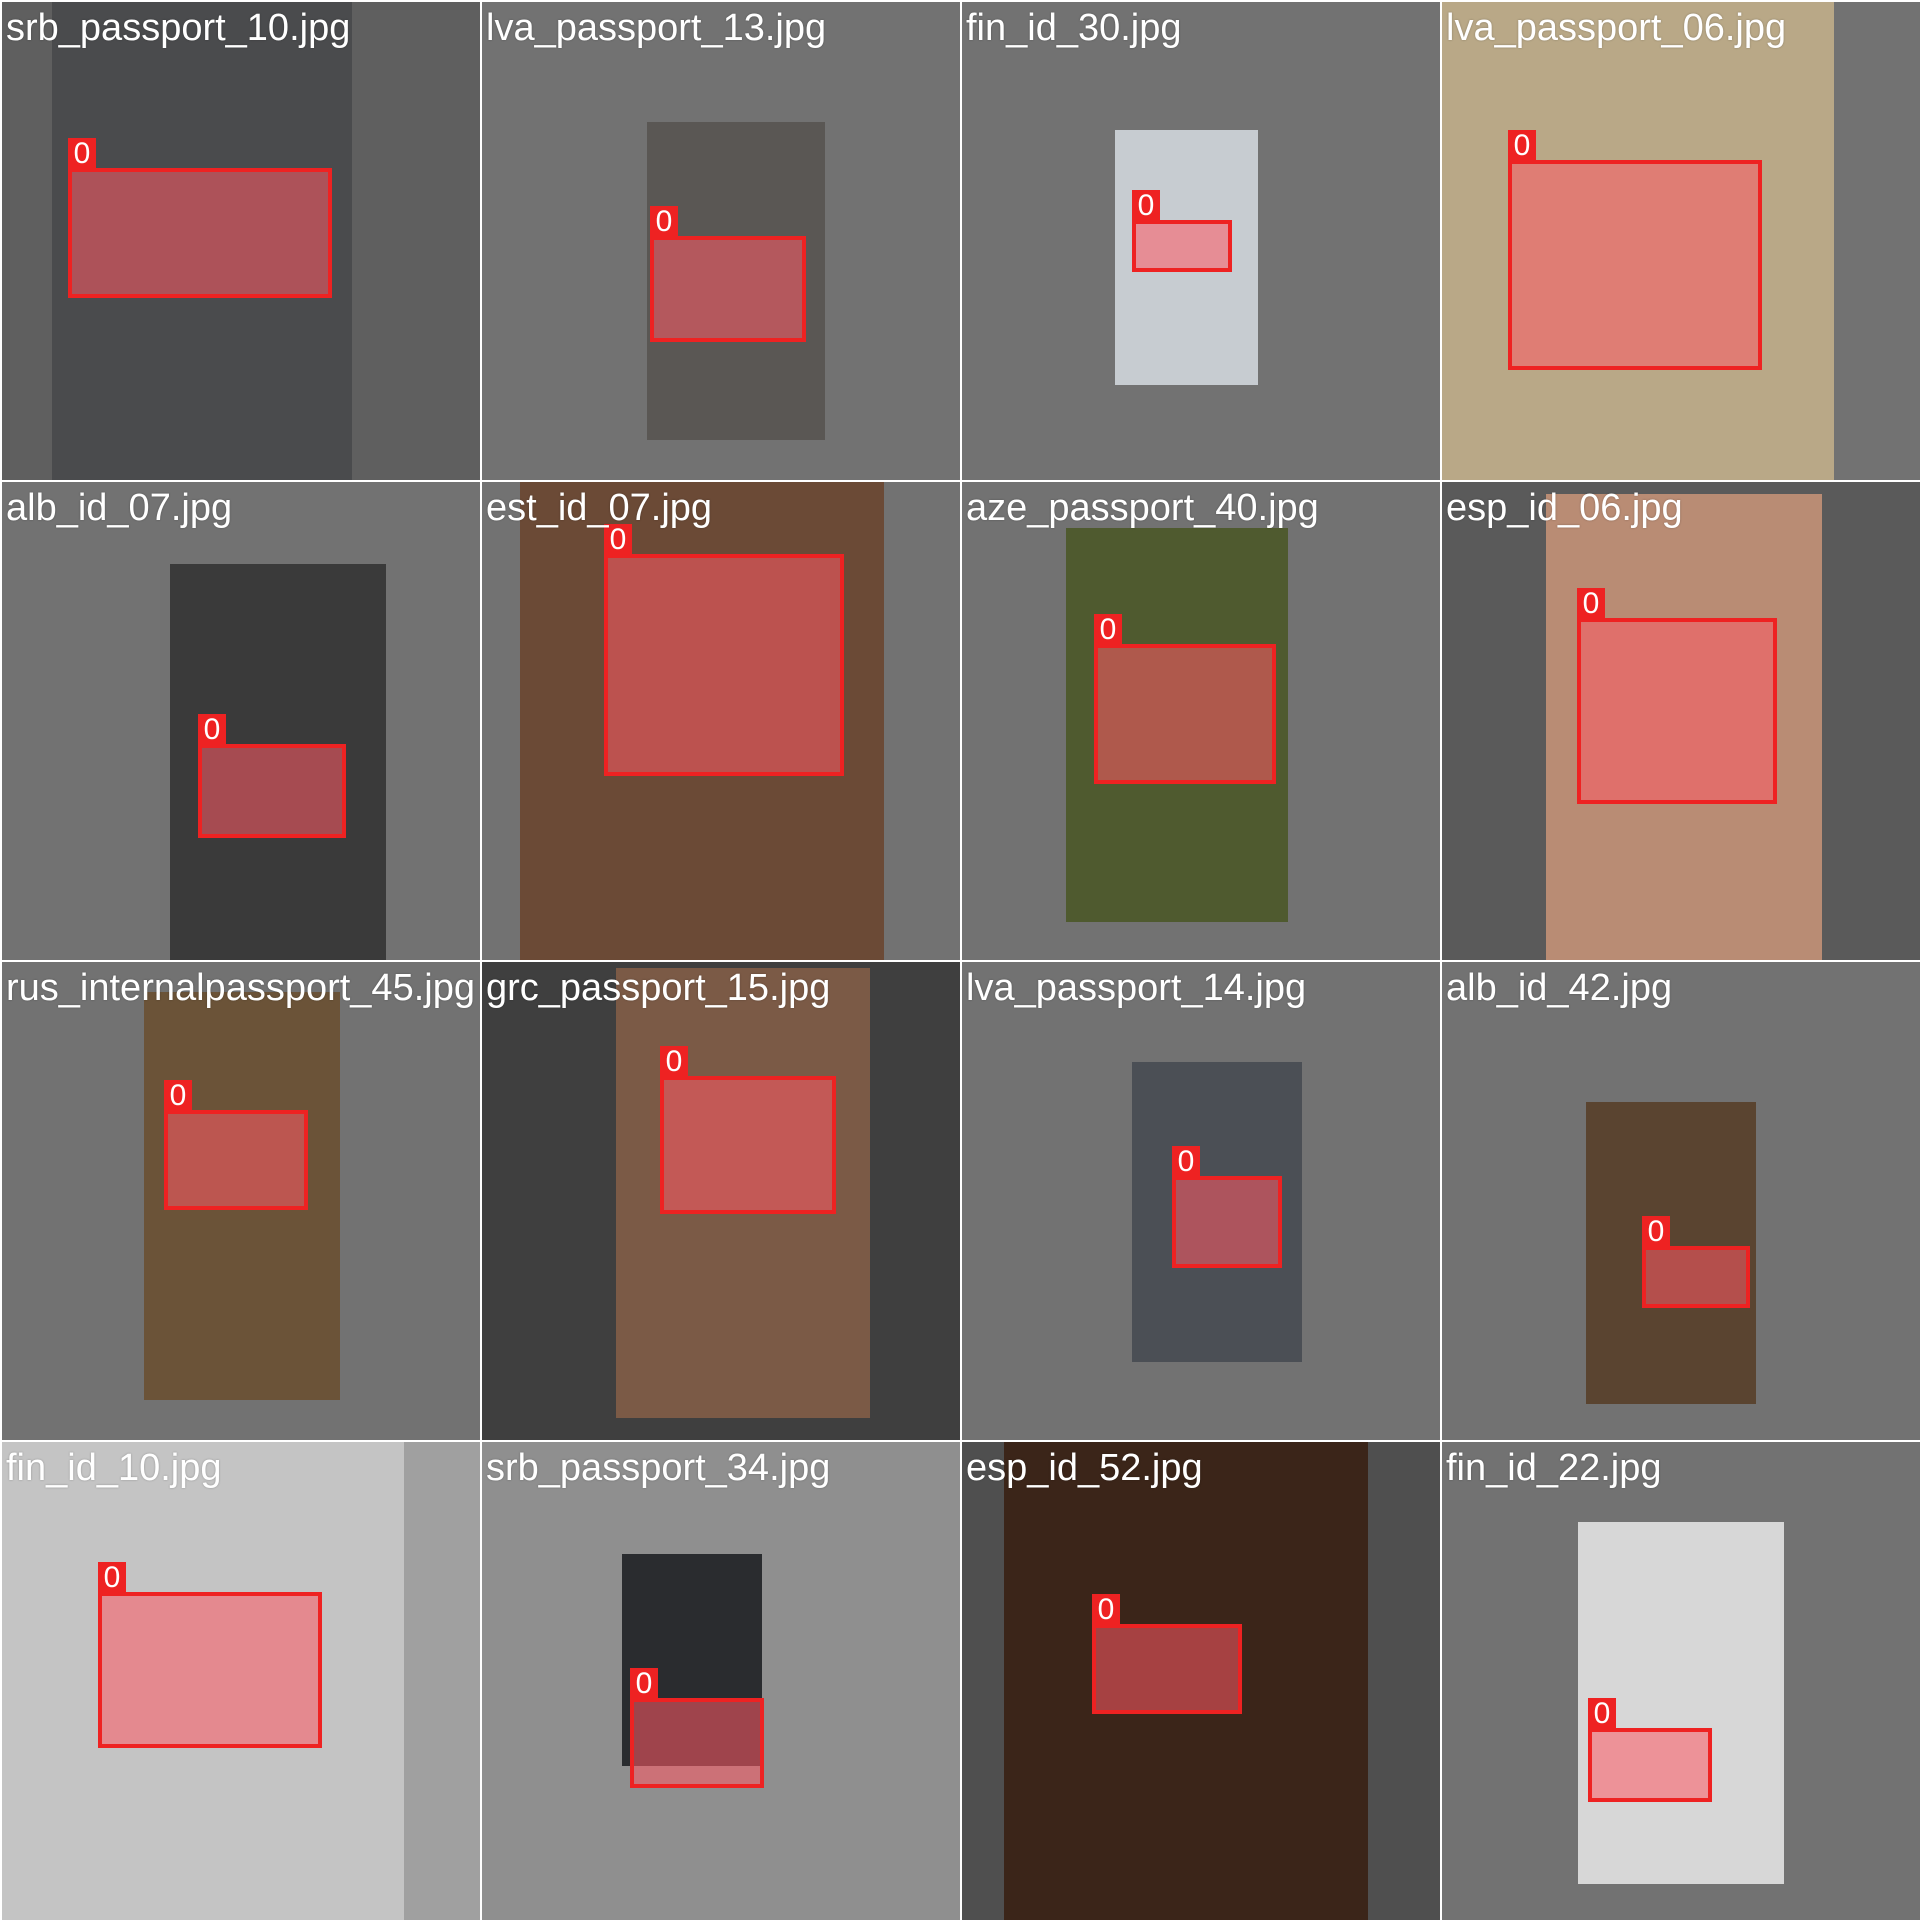 This screenshot has height=1920, width=1920. I want to click on image-tile: 0 lva_passport_13.jpg, so click(721, 241).